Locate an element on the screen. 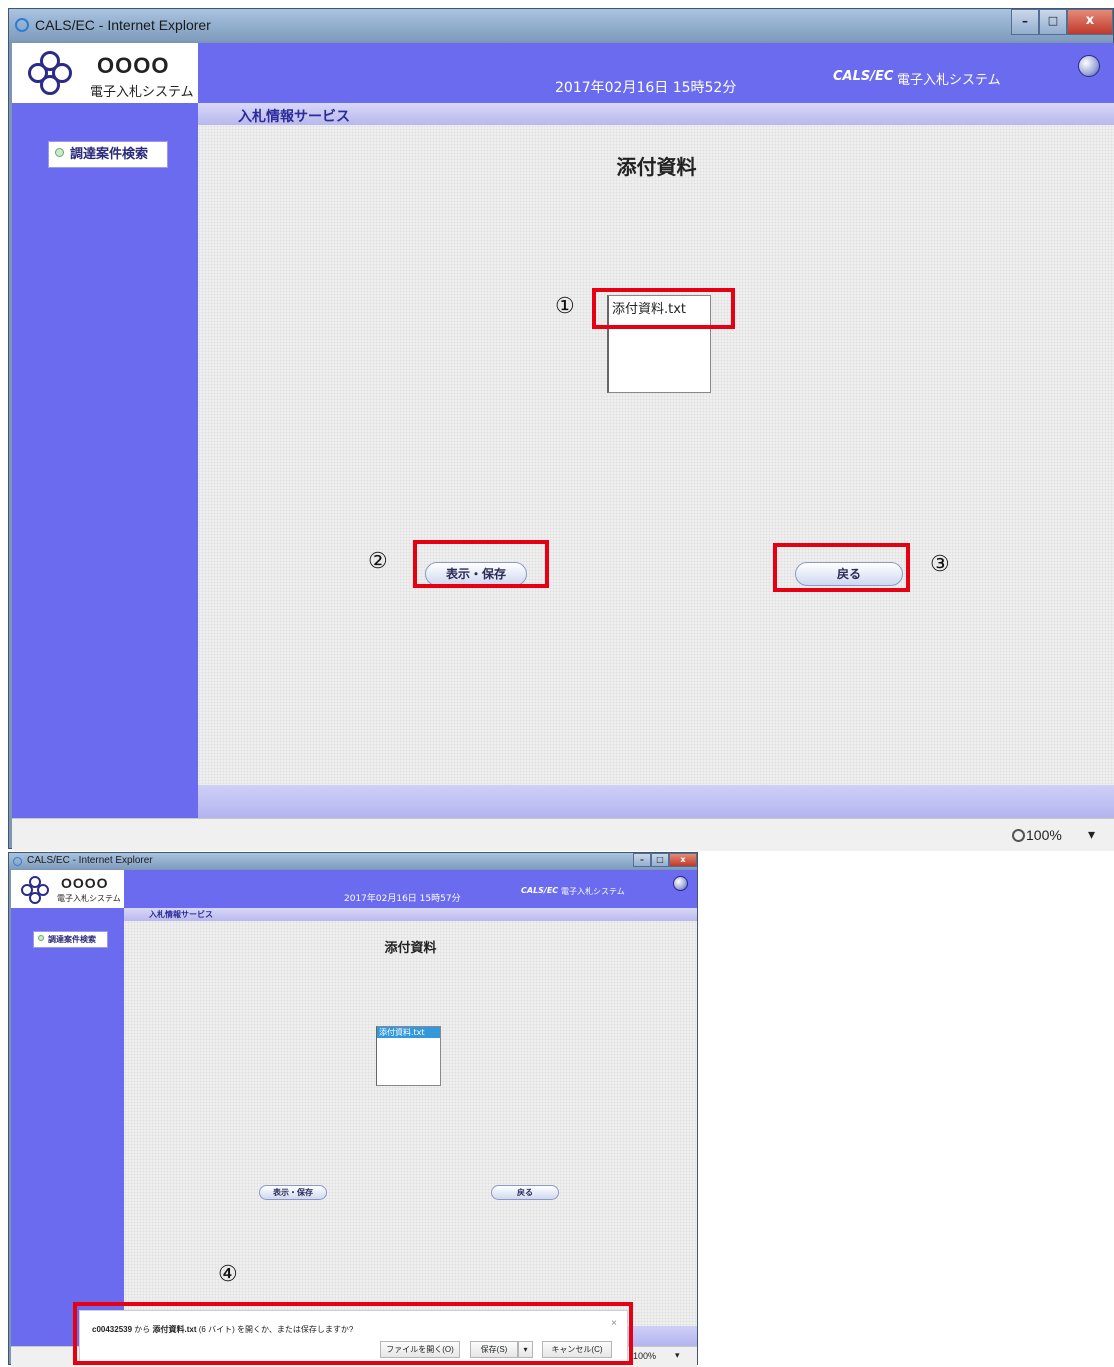 This screenshot has width=1114, height=1367. attachment-listbox: 添付資料.txt is located at coordinates (408, 1056).